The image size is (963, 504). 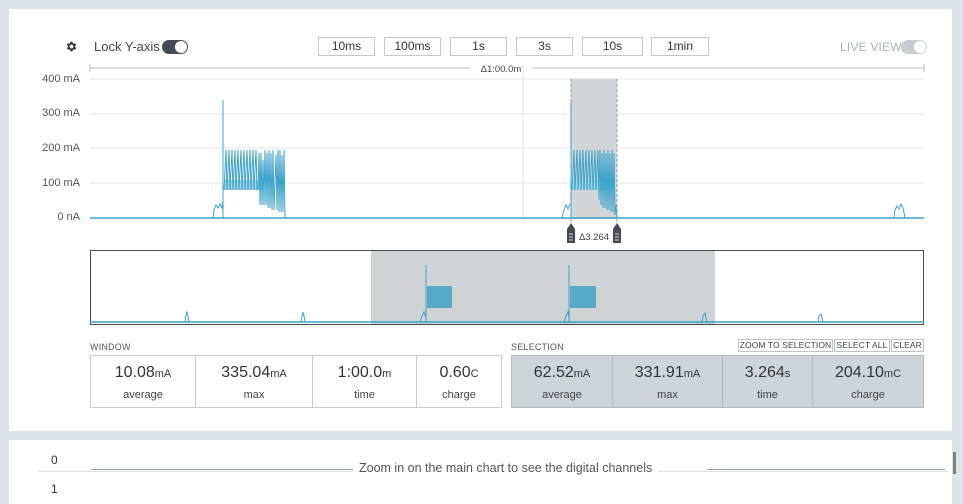 I want to click on selection-time-unit: s, so click(x=787, y=374).